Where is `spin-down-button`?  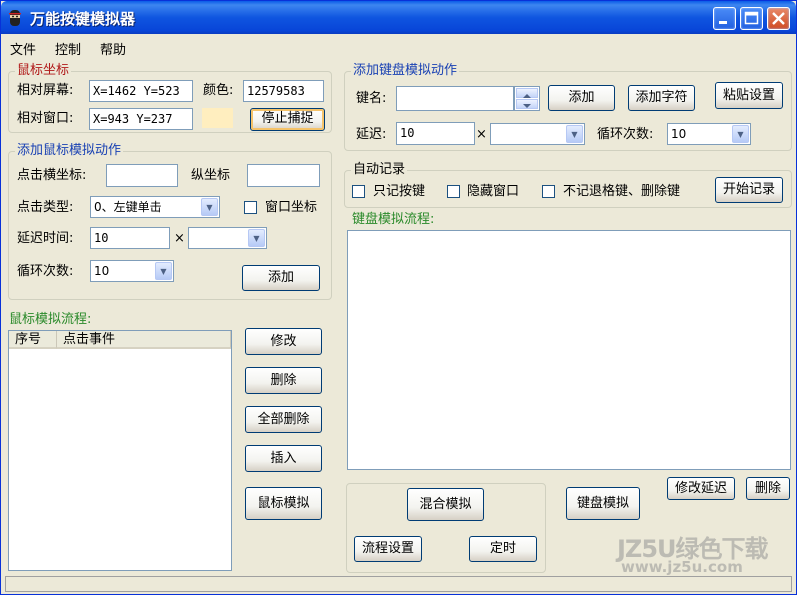
spin-down-button is located at coordinates (527, 104).